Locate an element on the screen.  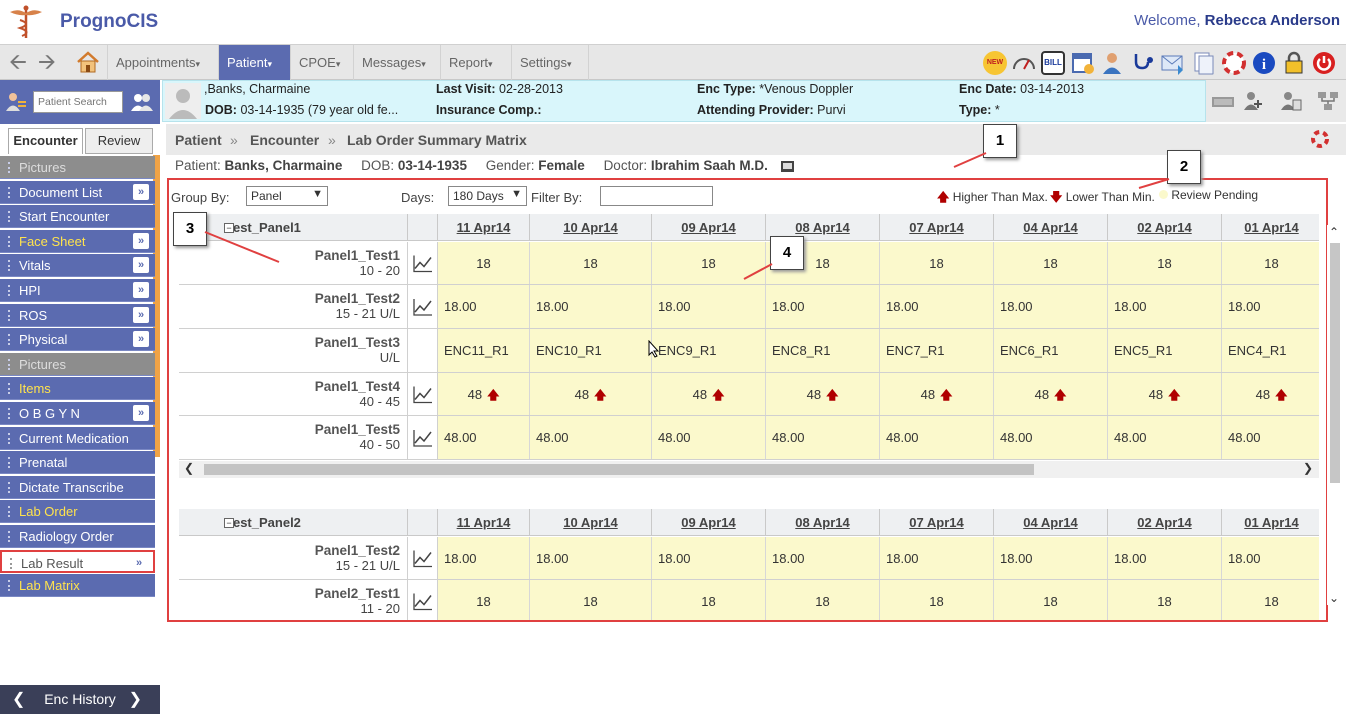
sidebar-item: HPI » is located at coordinates (77, 290).